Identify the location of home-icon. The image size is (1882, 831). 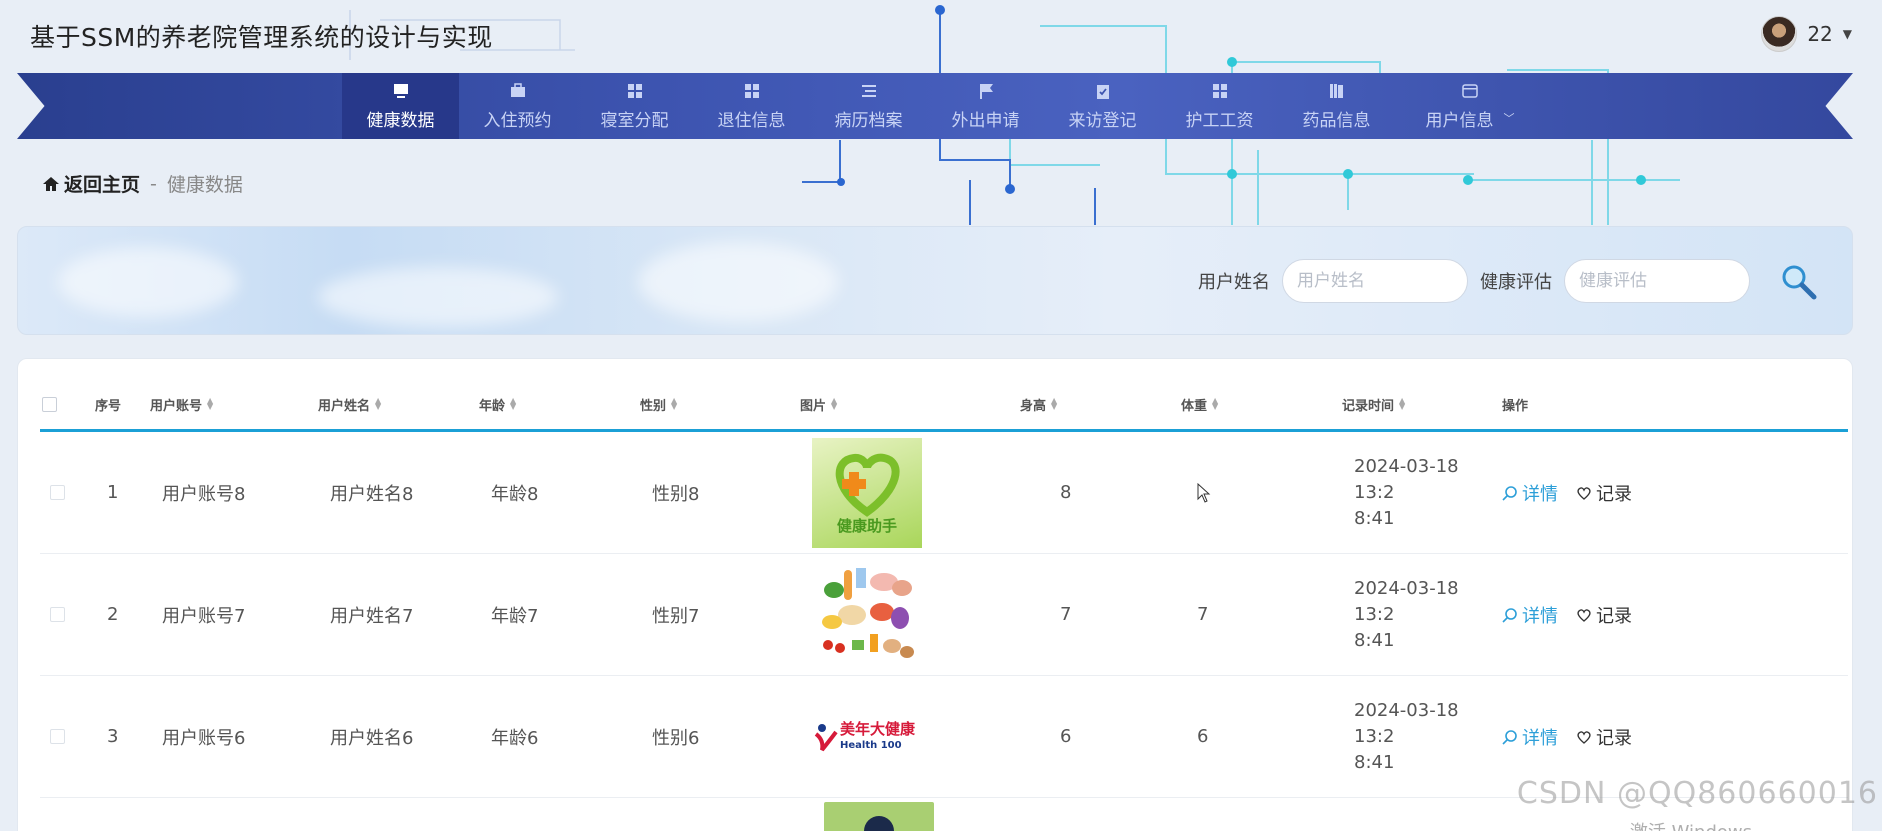
(51, 183).